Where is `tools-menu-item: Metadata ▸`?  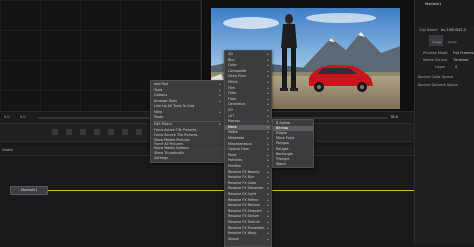 tools-menu-item: Metadata ▸ is located at coordinates (248, 138).